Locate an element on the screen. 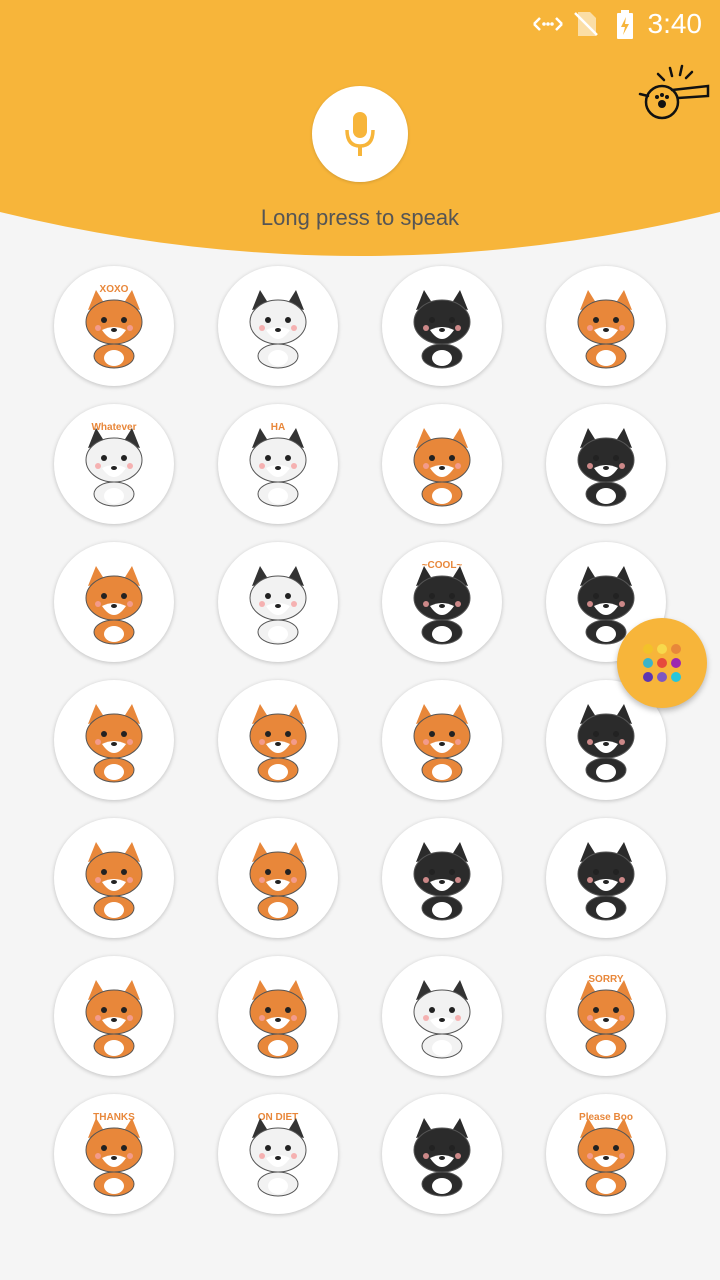 The width and height of the screenshot is (720, 1280). corgi-please-sticker: Please Boo is located at coordinates (606, 1154).